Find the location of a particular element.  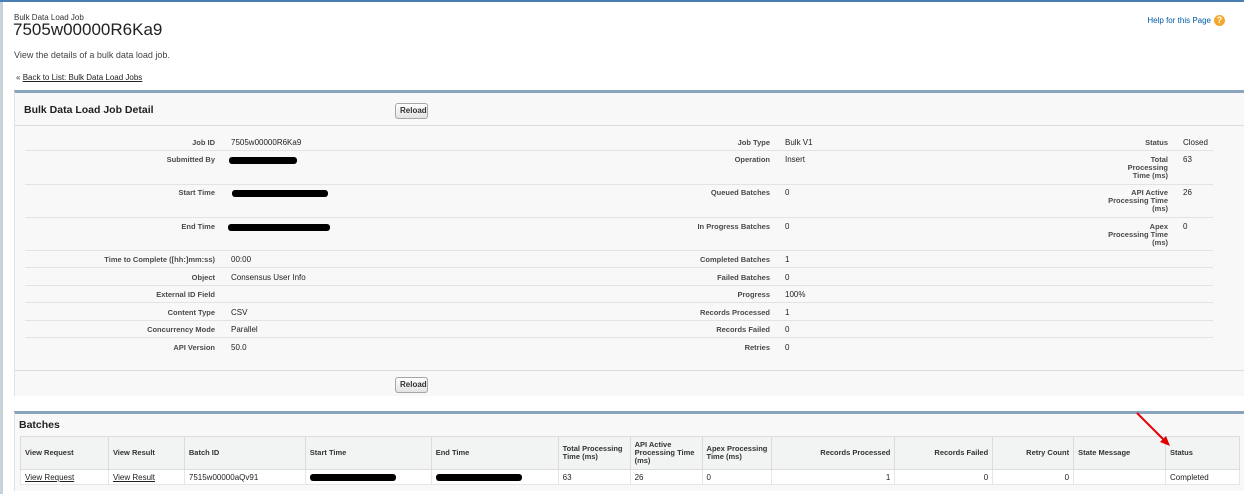

reload-button-top: Reload is located at coordinates (411, 111).